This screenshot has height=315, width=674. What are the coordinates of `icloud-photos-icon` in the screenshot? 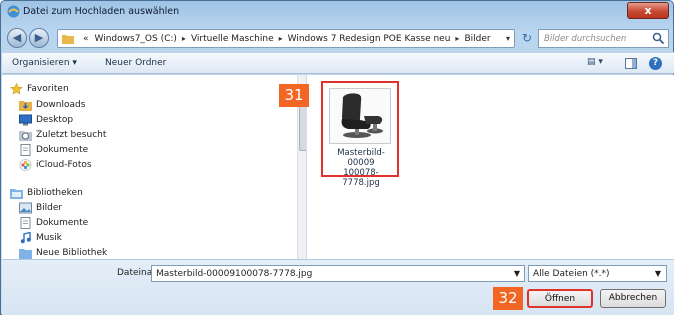 It's located at (25, 164).